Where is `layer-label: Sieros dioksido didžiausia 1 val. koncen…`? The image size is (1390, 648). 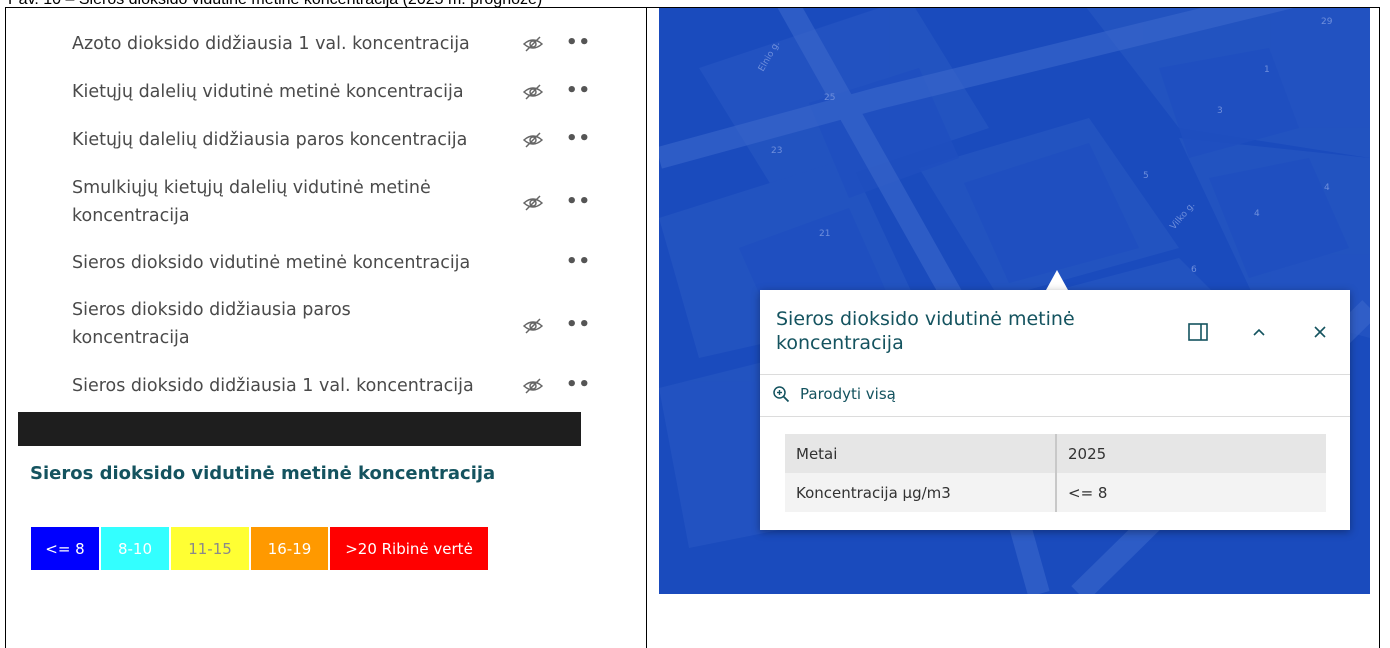 layer-label: Sieros dioksido didžiausia 1 val. koncen… is located at coordinates (273, 386).